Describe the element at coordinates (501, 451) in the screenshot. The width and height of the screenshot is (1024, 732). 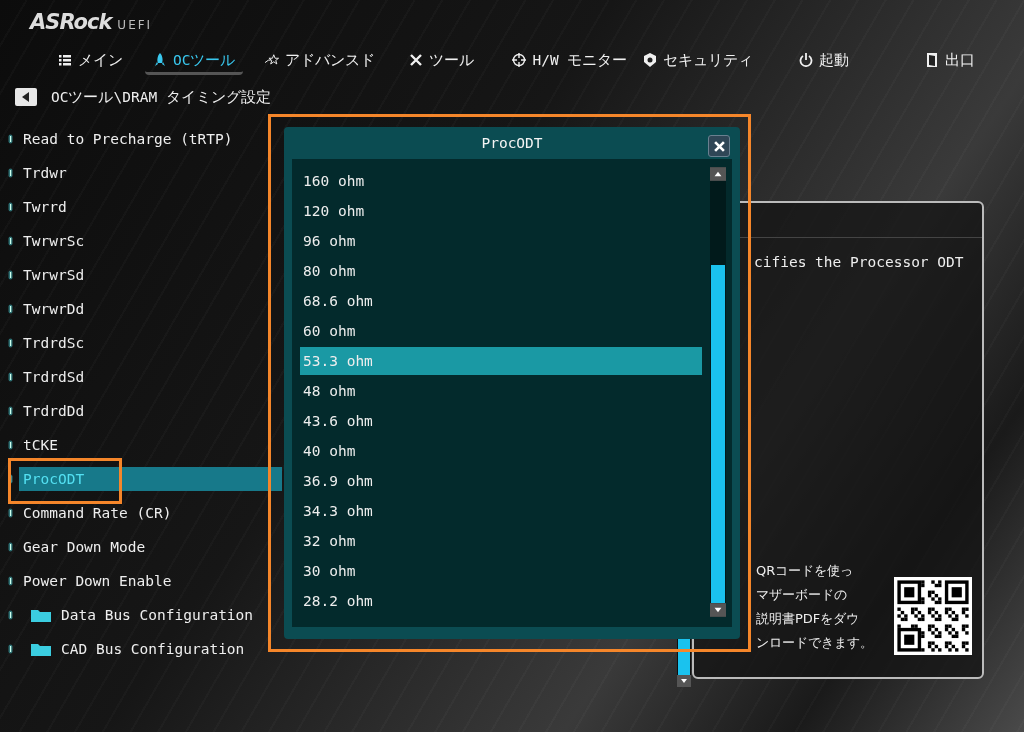
I see `option-item: 40 ohm` at that location.